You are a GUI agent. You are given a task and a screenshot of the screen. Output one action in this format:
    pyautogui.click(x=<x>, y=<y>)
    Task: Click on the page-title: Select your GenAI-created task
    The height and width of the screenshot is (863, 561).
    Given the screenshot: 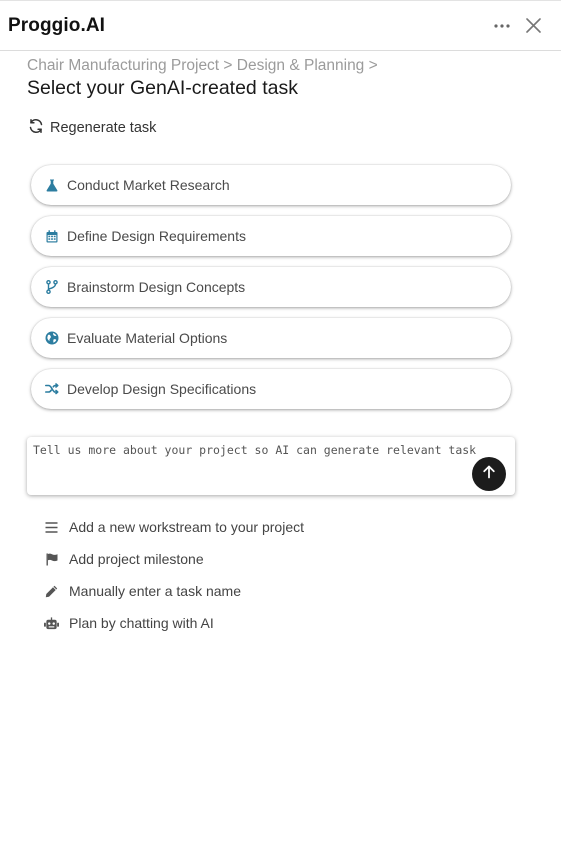 What is the action you would take?
    pyautogui.click(x=162, y=88)
    